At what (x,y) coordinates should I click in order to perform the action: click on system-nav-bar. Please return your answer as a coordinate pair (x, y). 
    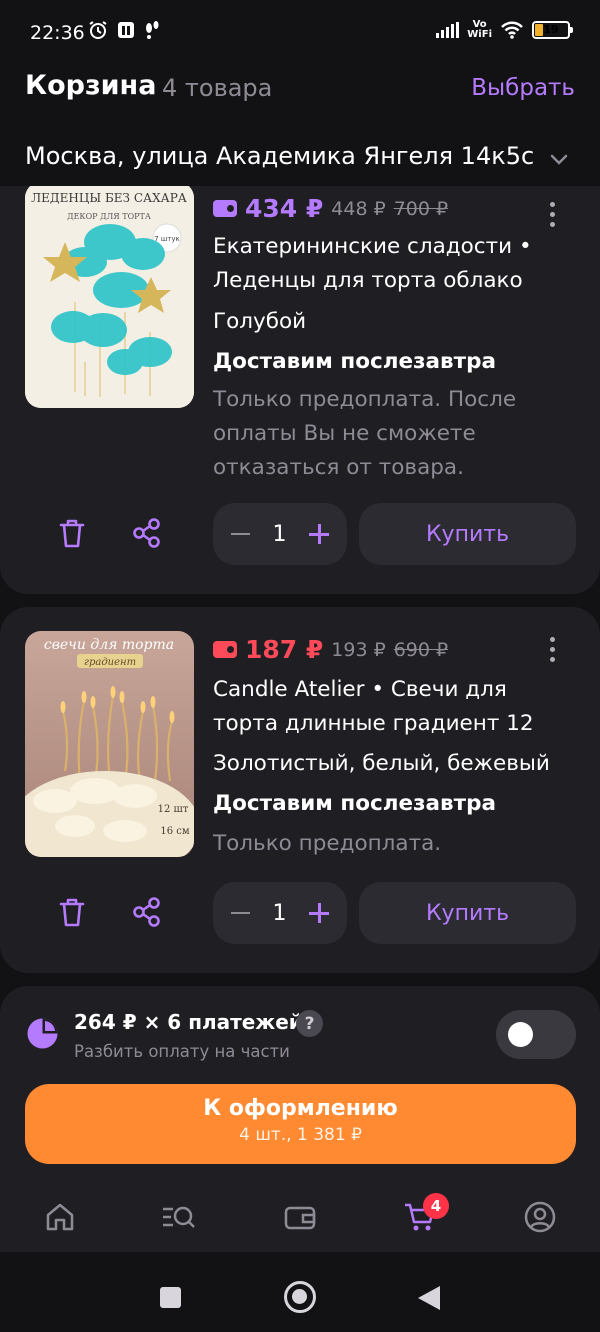
    Looking at the image, I should click on (300, 1292).